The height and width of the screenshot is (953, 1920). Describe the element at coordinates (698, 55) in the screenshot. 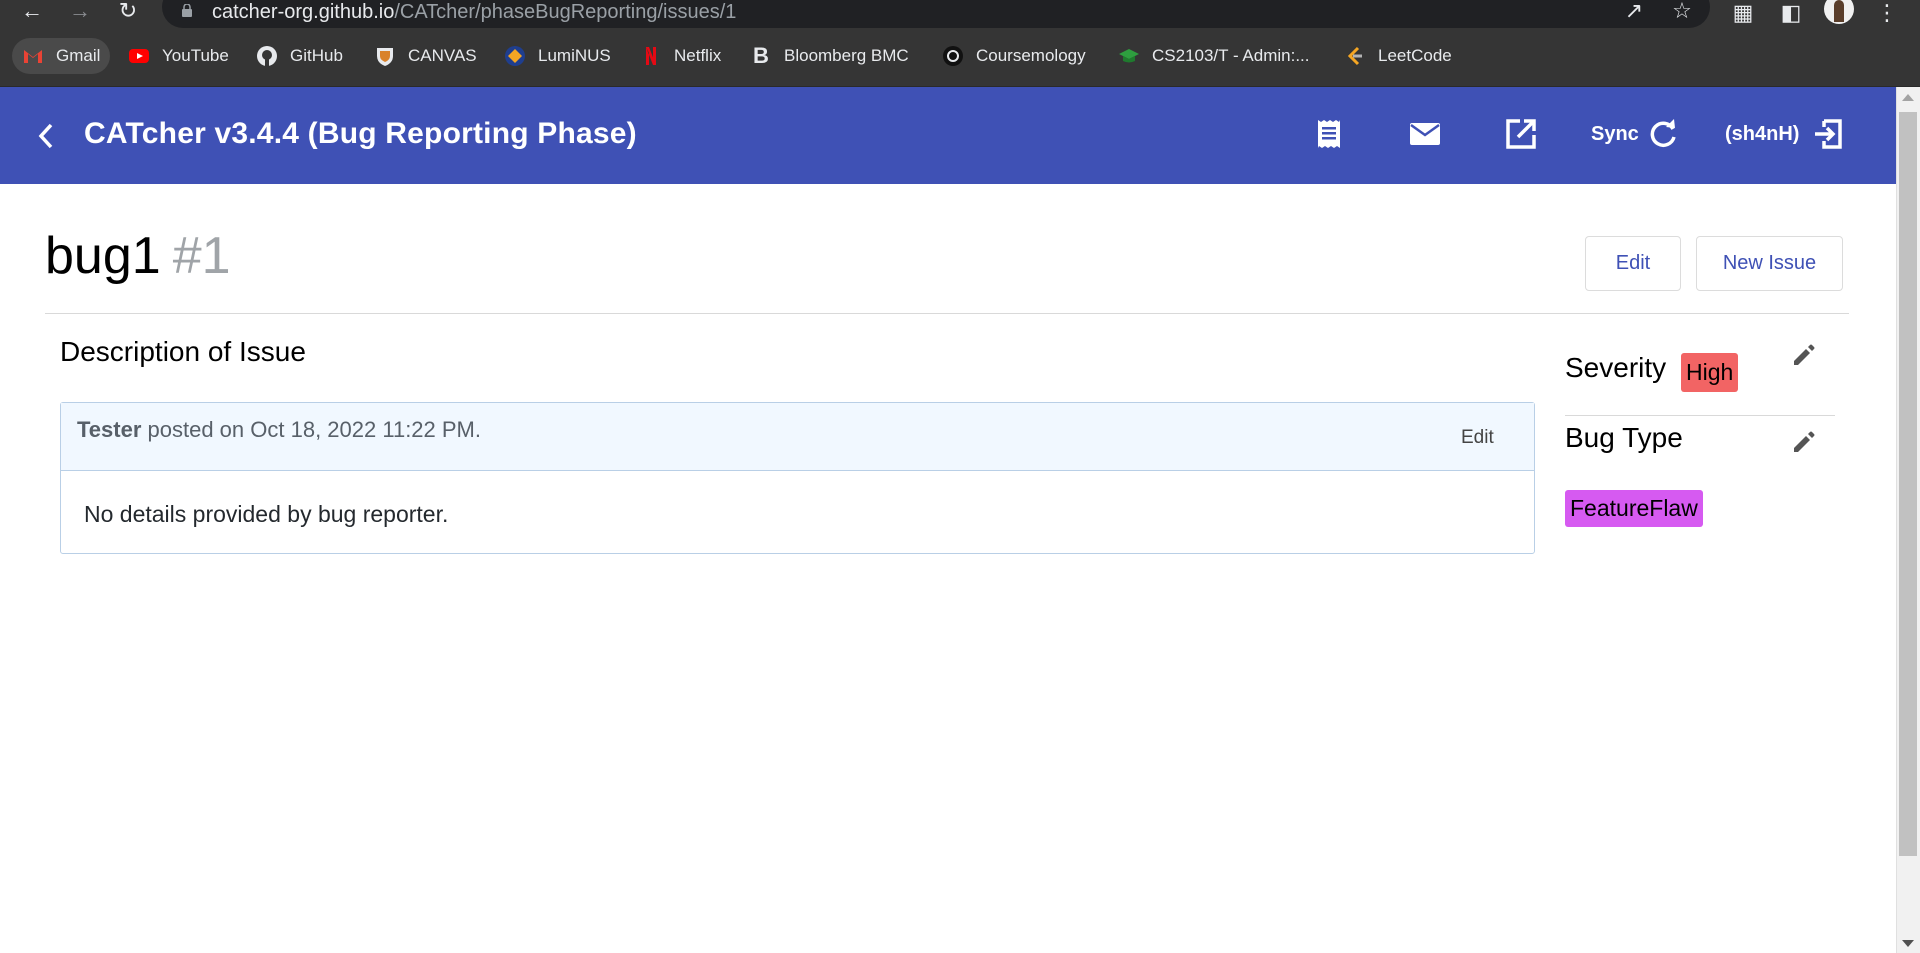

I see `bookmark-label: Netflix` at that location.